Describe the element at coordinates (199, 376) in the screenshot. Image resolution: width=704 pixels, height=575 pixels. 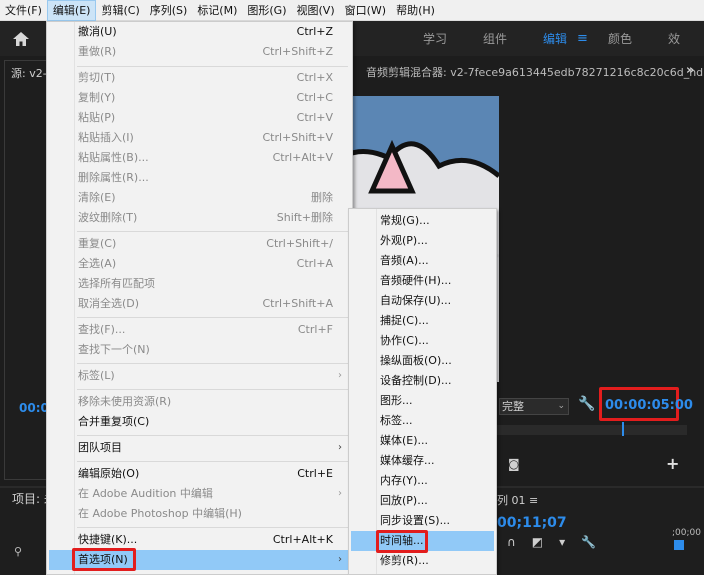
I see `menu-item-label: 标签(L) ›` at that location.